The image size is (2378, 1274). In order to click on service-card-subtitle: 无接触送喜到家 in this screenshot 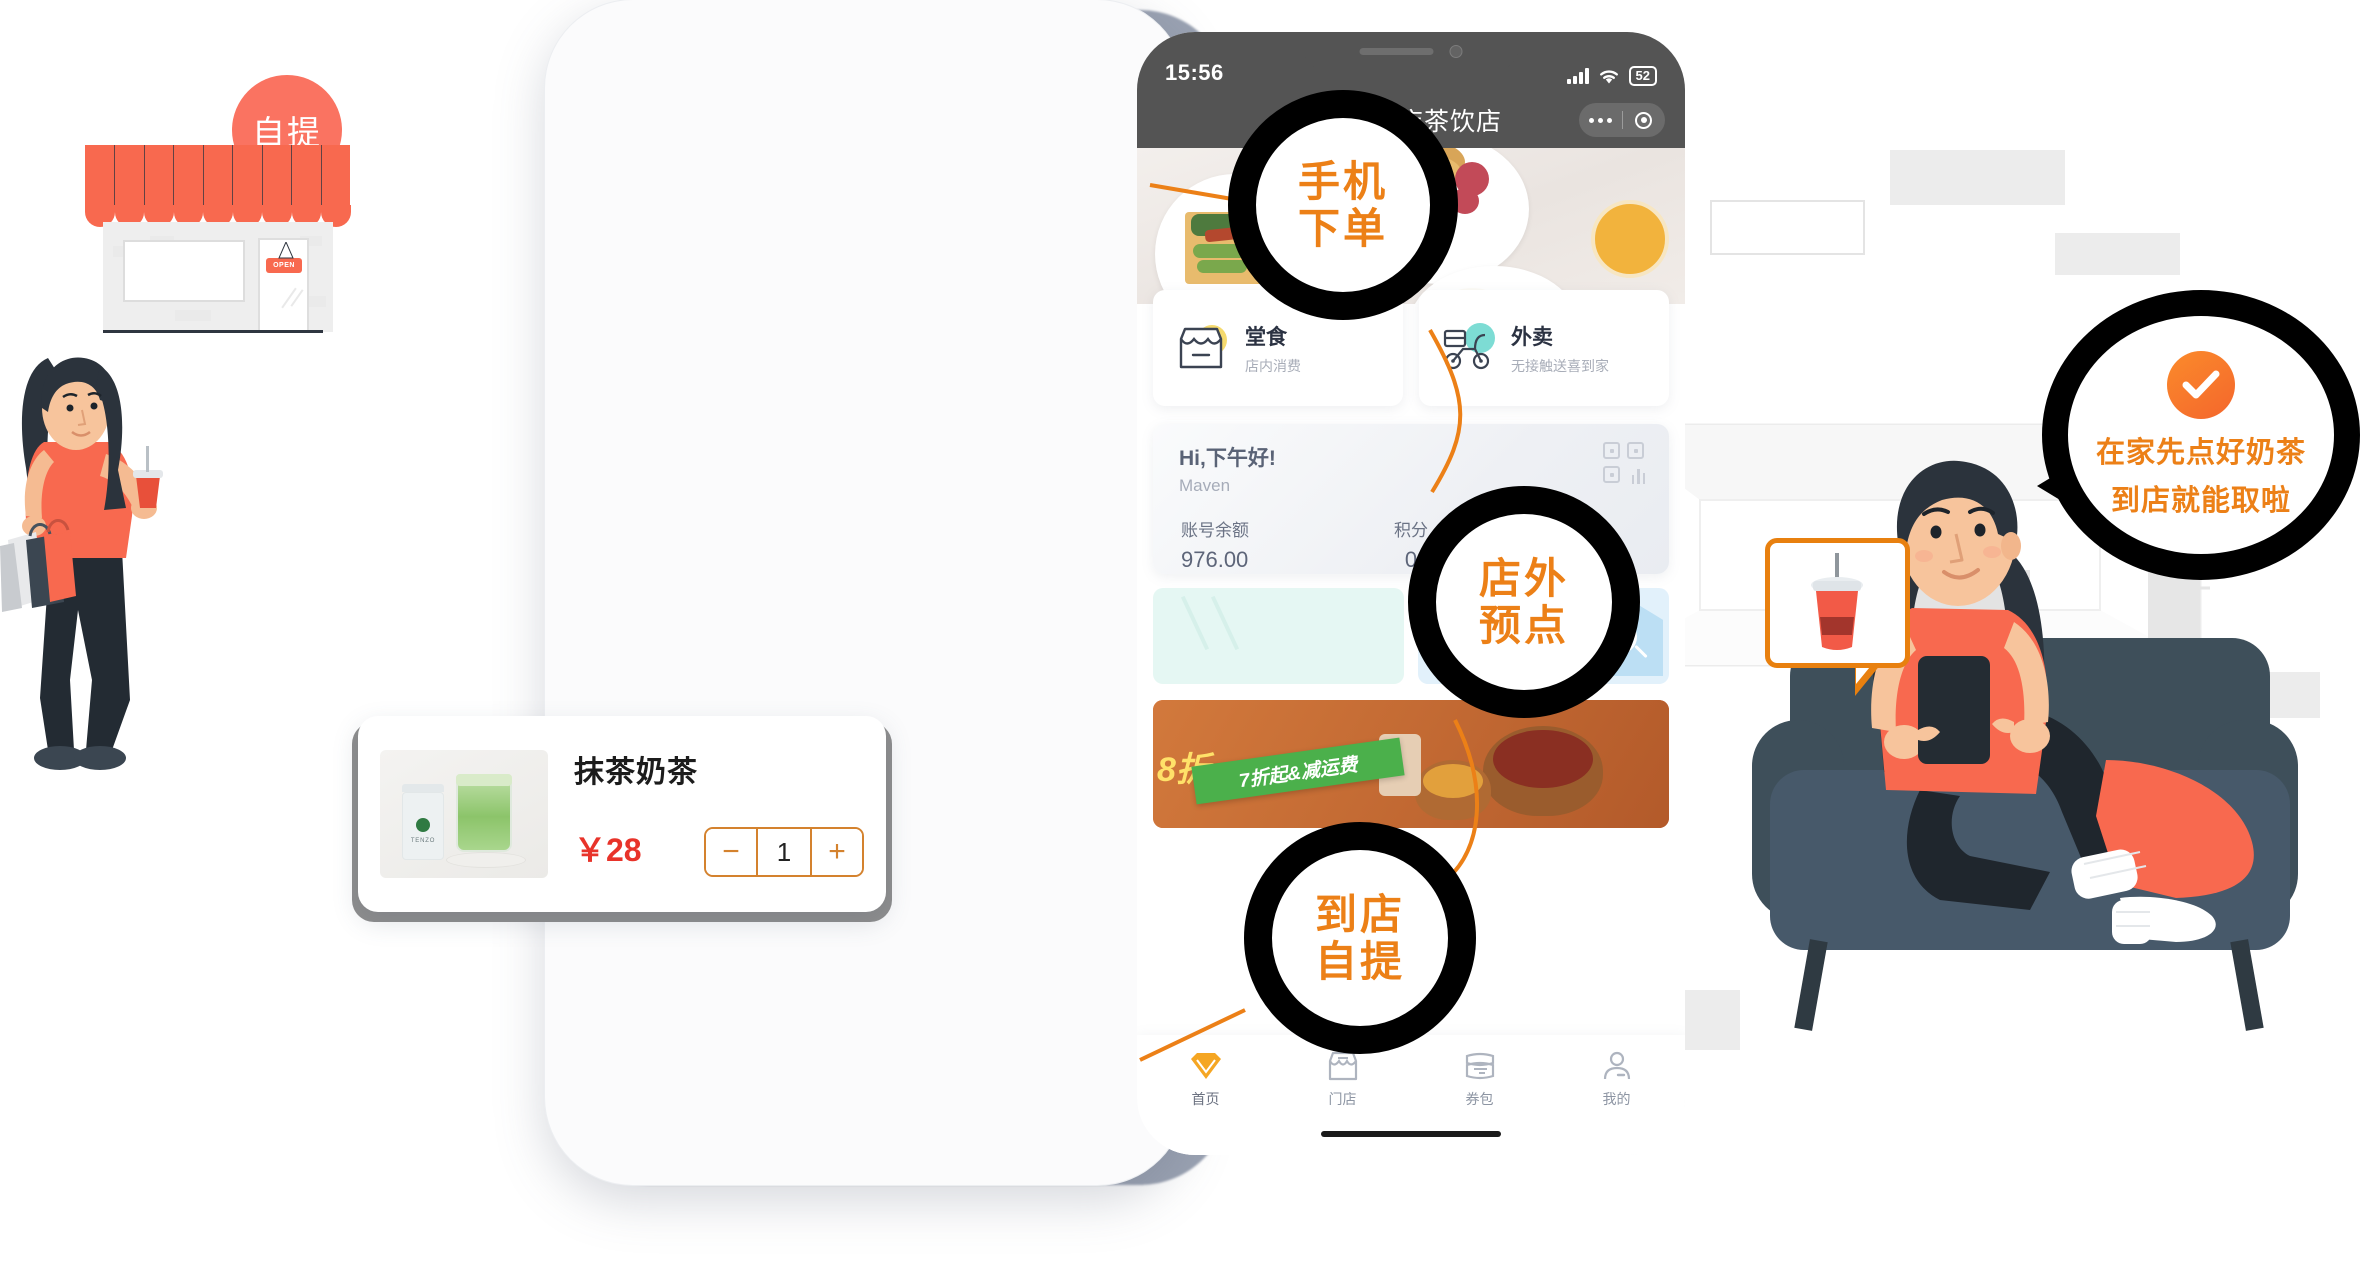, I will do `click(1560, 365)`.